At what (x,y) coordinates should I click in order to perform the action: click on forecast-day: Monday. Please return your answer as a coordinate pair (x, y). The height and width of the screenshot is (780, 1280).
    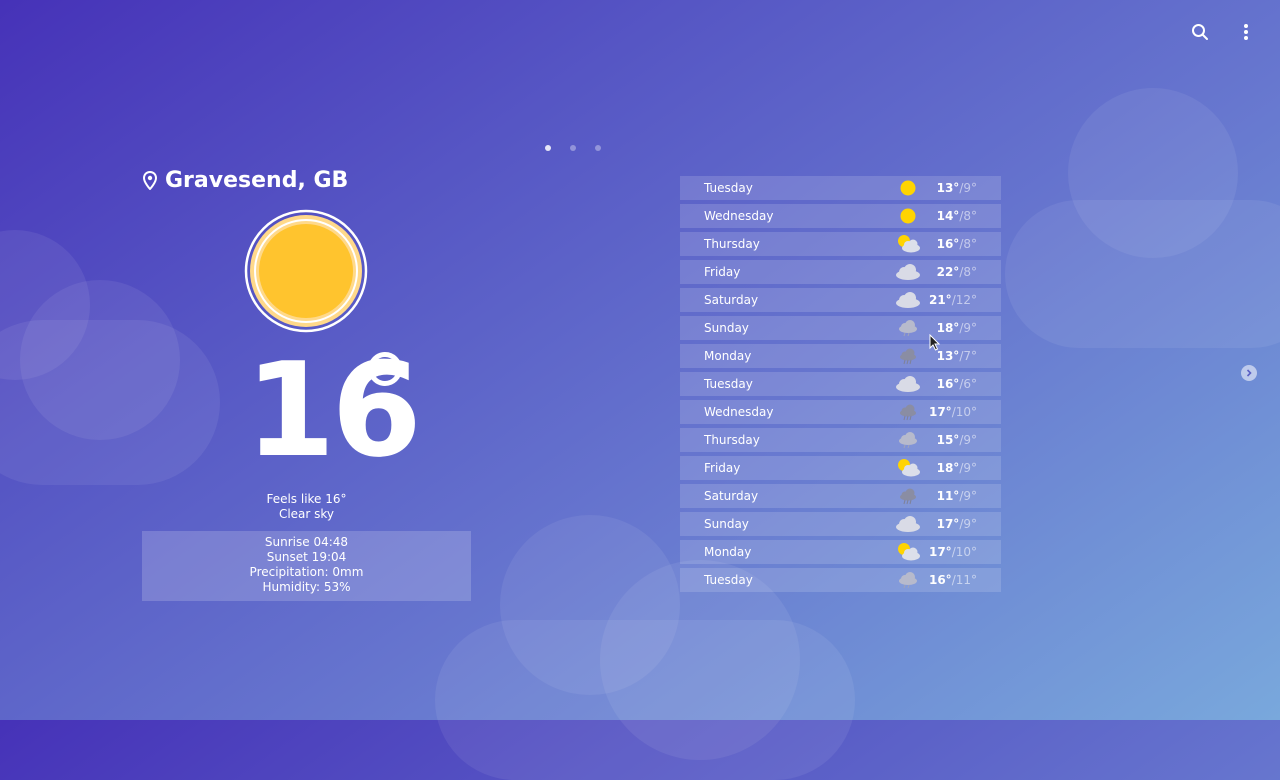
    Looking at the image, I should click on (728, 356).